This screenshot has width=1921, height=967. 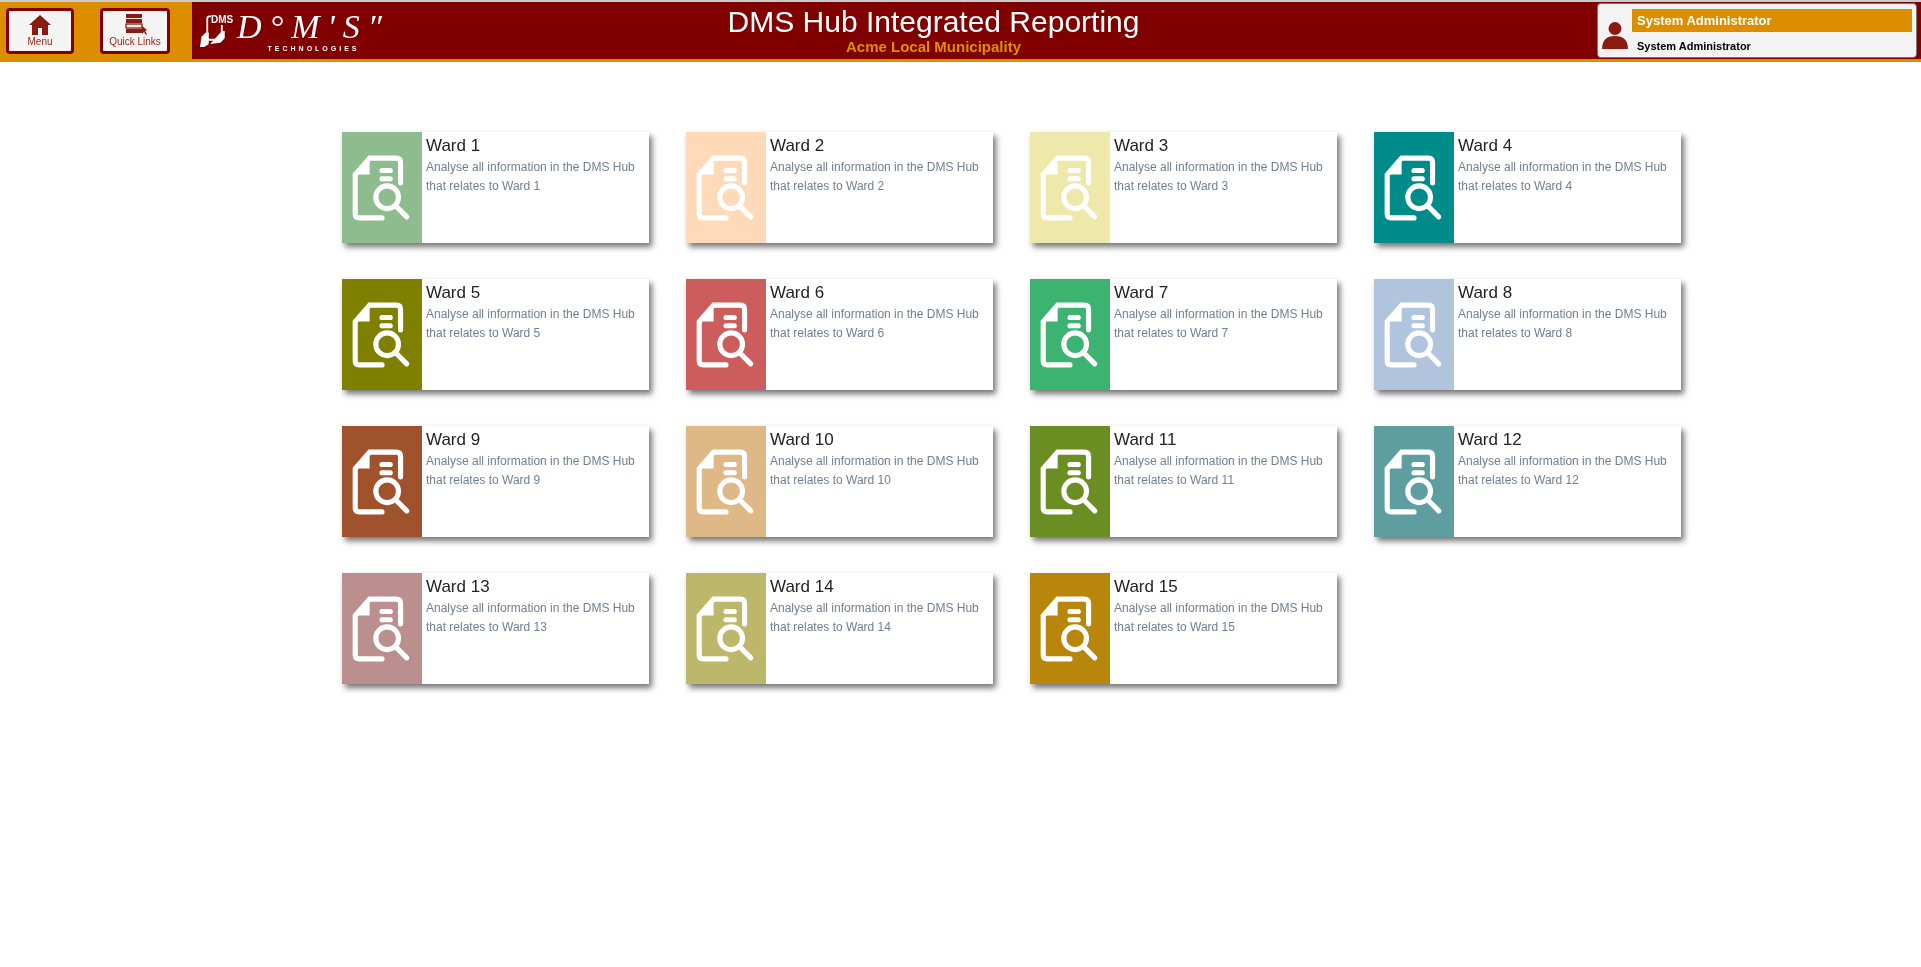 What do you see at coordinates (1486, 146) in the screenshot?
I see `card-title: Ward 4` at bounding box center [1486, 146].